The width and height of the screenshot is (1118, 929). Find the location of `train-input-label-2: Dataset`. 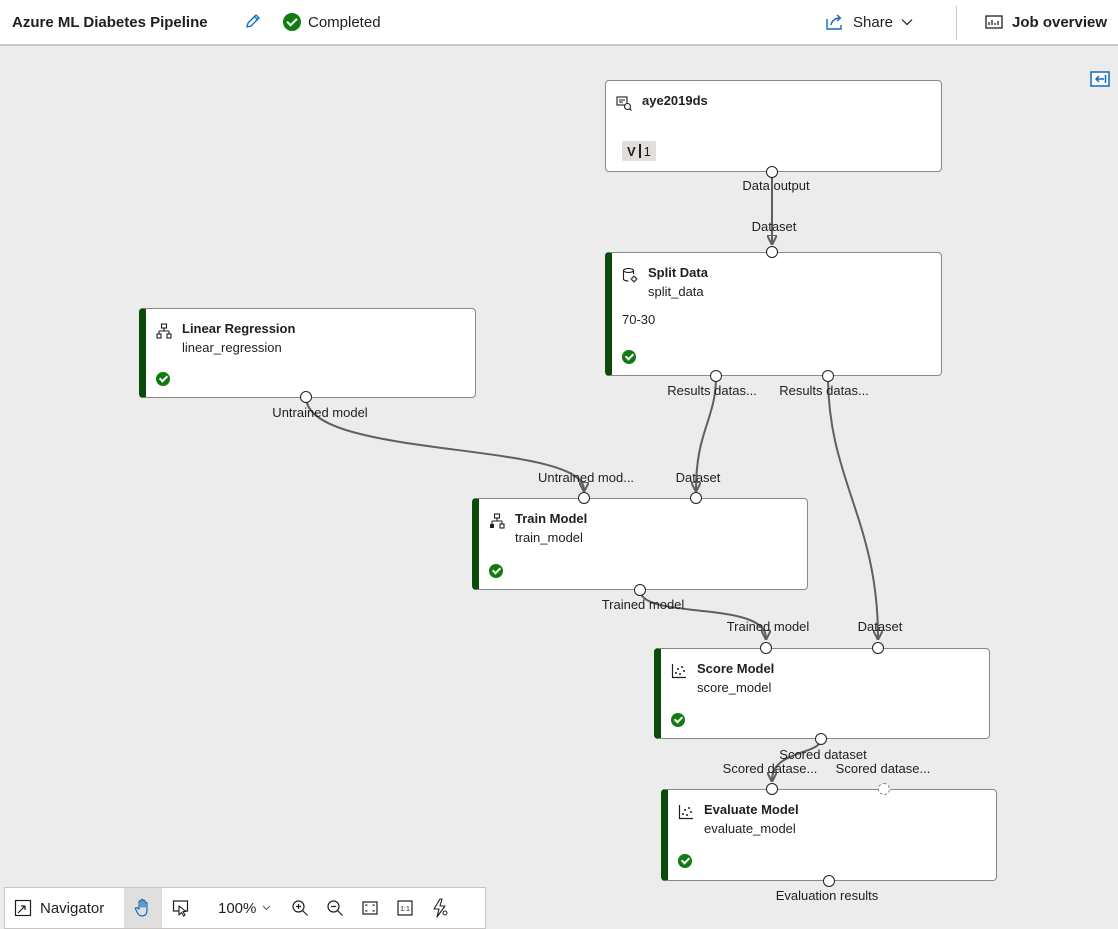

train-input-label-2: Dataset is located at coordinates (698, 477).